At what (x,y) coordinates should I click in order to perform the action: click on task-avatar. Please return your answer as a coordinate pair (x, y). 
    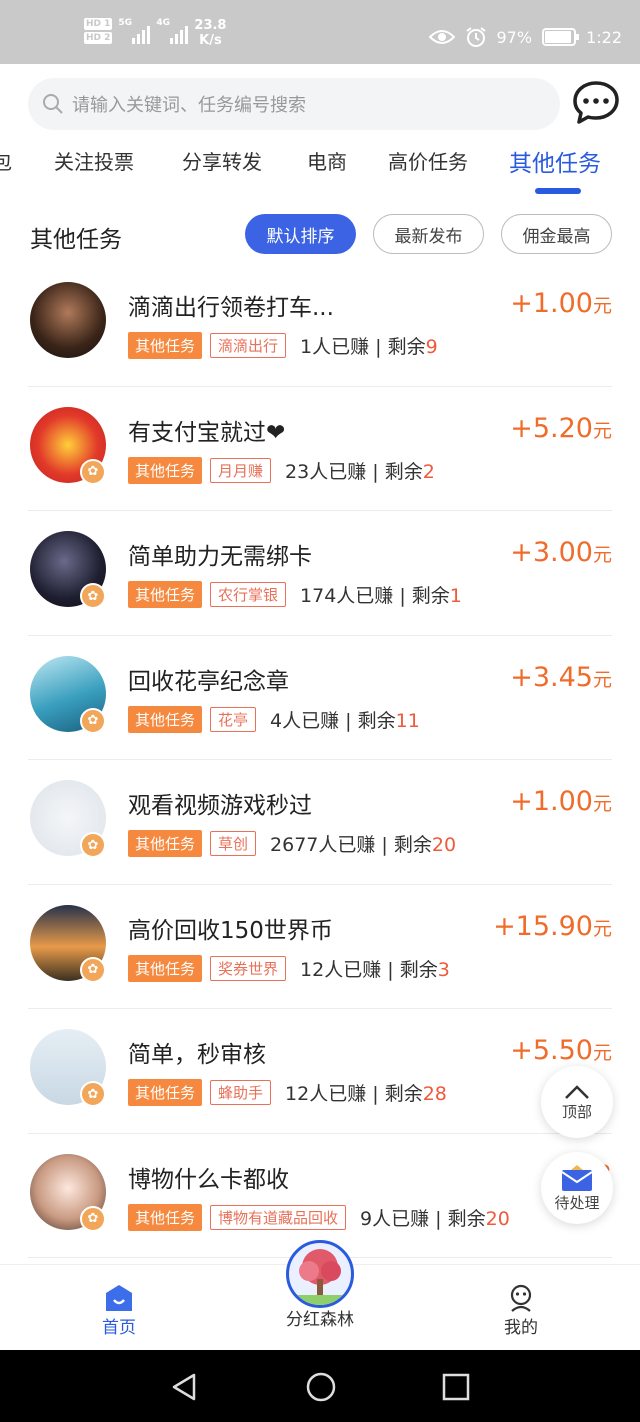
    Looking at the image, I should click on (68, 320).